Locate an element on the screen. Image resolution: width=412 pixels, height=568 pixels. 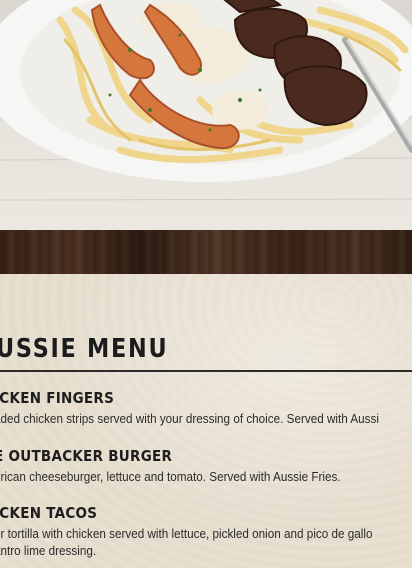
menu-item-name: ICKEN FINGERS is located at coordinates (57, 398).